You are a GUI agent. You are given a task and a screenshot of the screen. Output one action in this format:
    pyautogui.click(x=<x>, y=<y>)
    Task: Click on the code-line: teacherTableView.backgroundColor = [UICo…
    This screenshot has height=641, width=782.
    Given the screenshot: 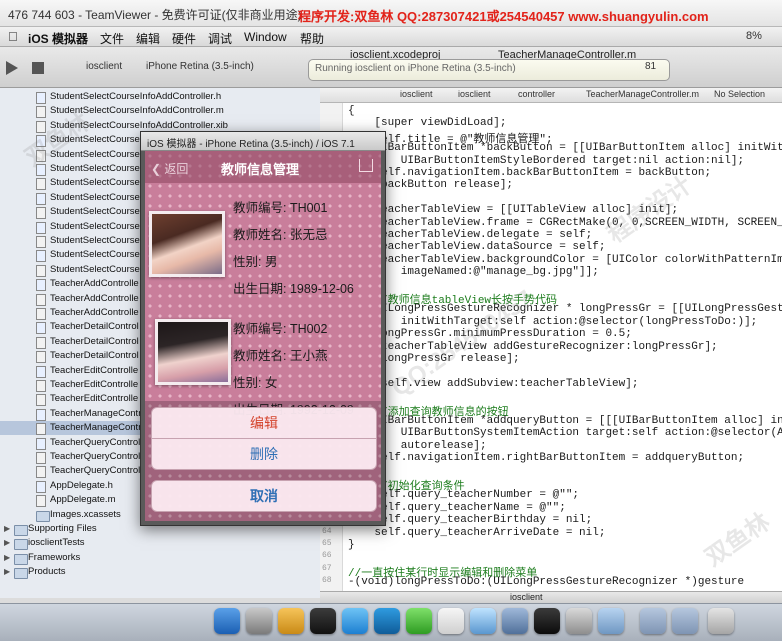 What is the action you would take?
    pyautogui.click(x=565, y=259)
    